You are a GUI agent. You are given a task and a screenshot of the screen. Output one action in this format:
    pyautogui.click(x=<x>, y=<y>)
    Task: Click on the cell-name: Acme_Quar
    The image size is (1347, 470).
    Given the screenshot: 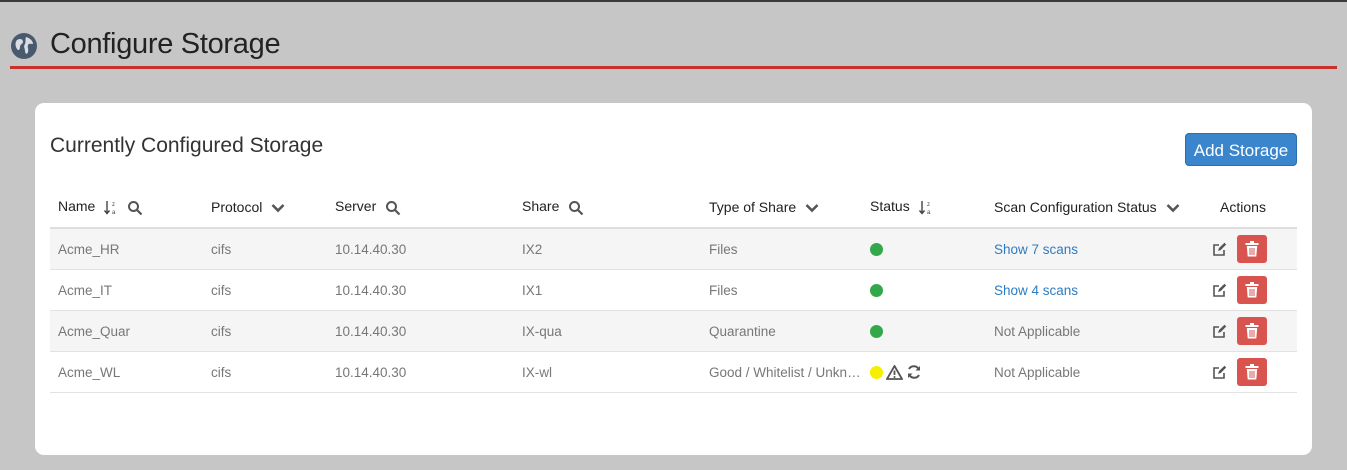 What is the action you would take?
    pyautogui.click(x=126, y=331)
    